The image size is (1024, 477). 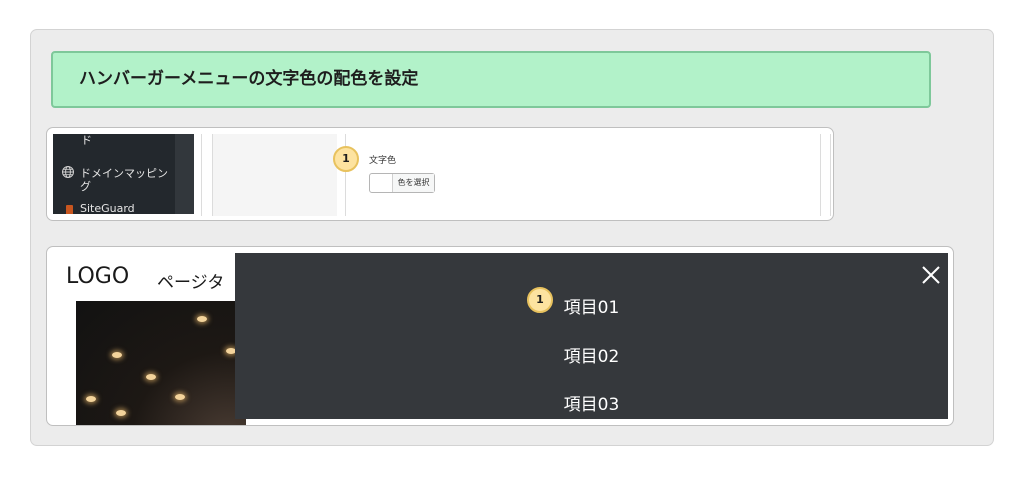 I want to click on site-logo: LOGO, so click(x=97, y=276).